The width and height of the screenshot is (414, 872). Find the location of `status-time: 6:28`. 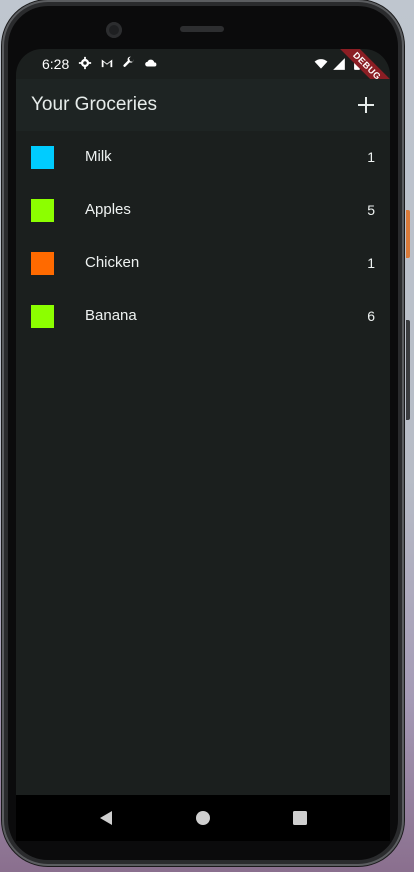

status-time: 6:28 is located at coordinates (56, 64).